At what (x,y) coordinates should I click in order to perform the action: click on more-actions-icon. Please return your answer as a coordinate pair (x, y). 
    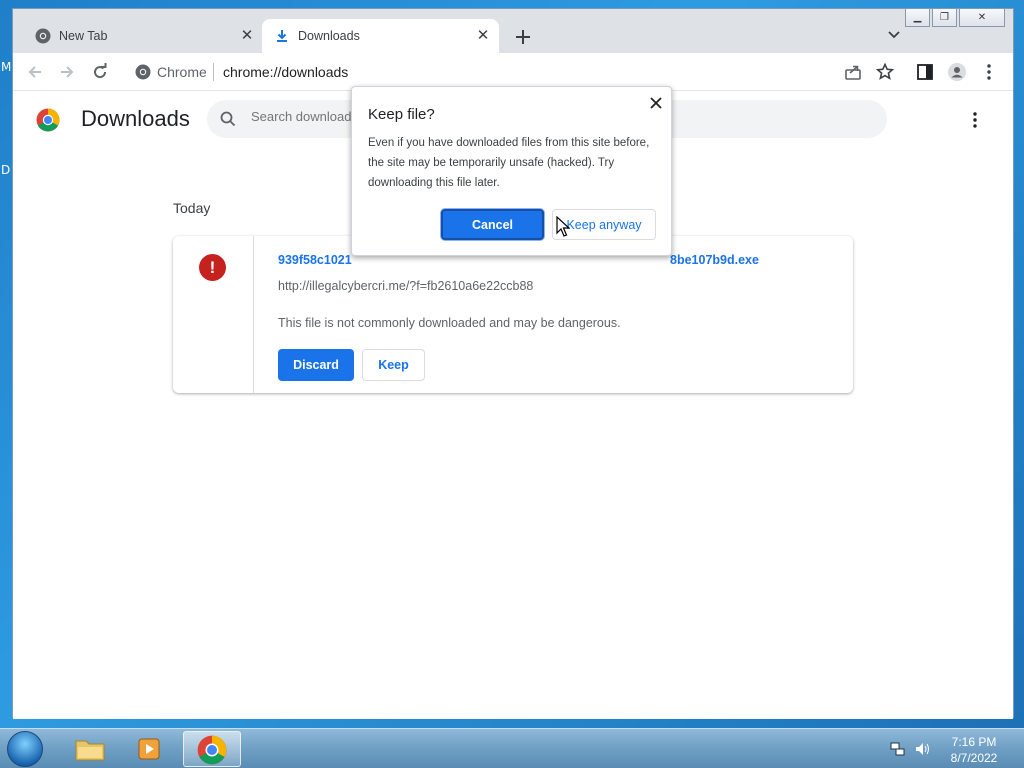
    Looking at the image, I should click on (975, 120).